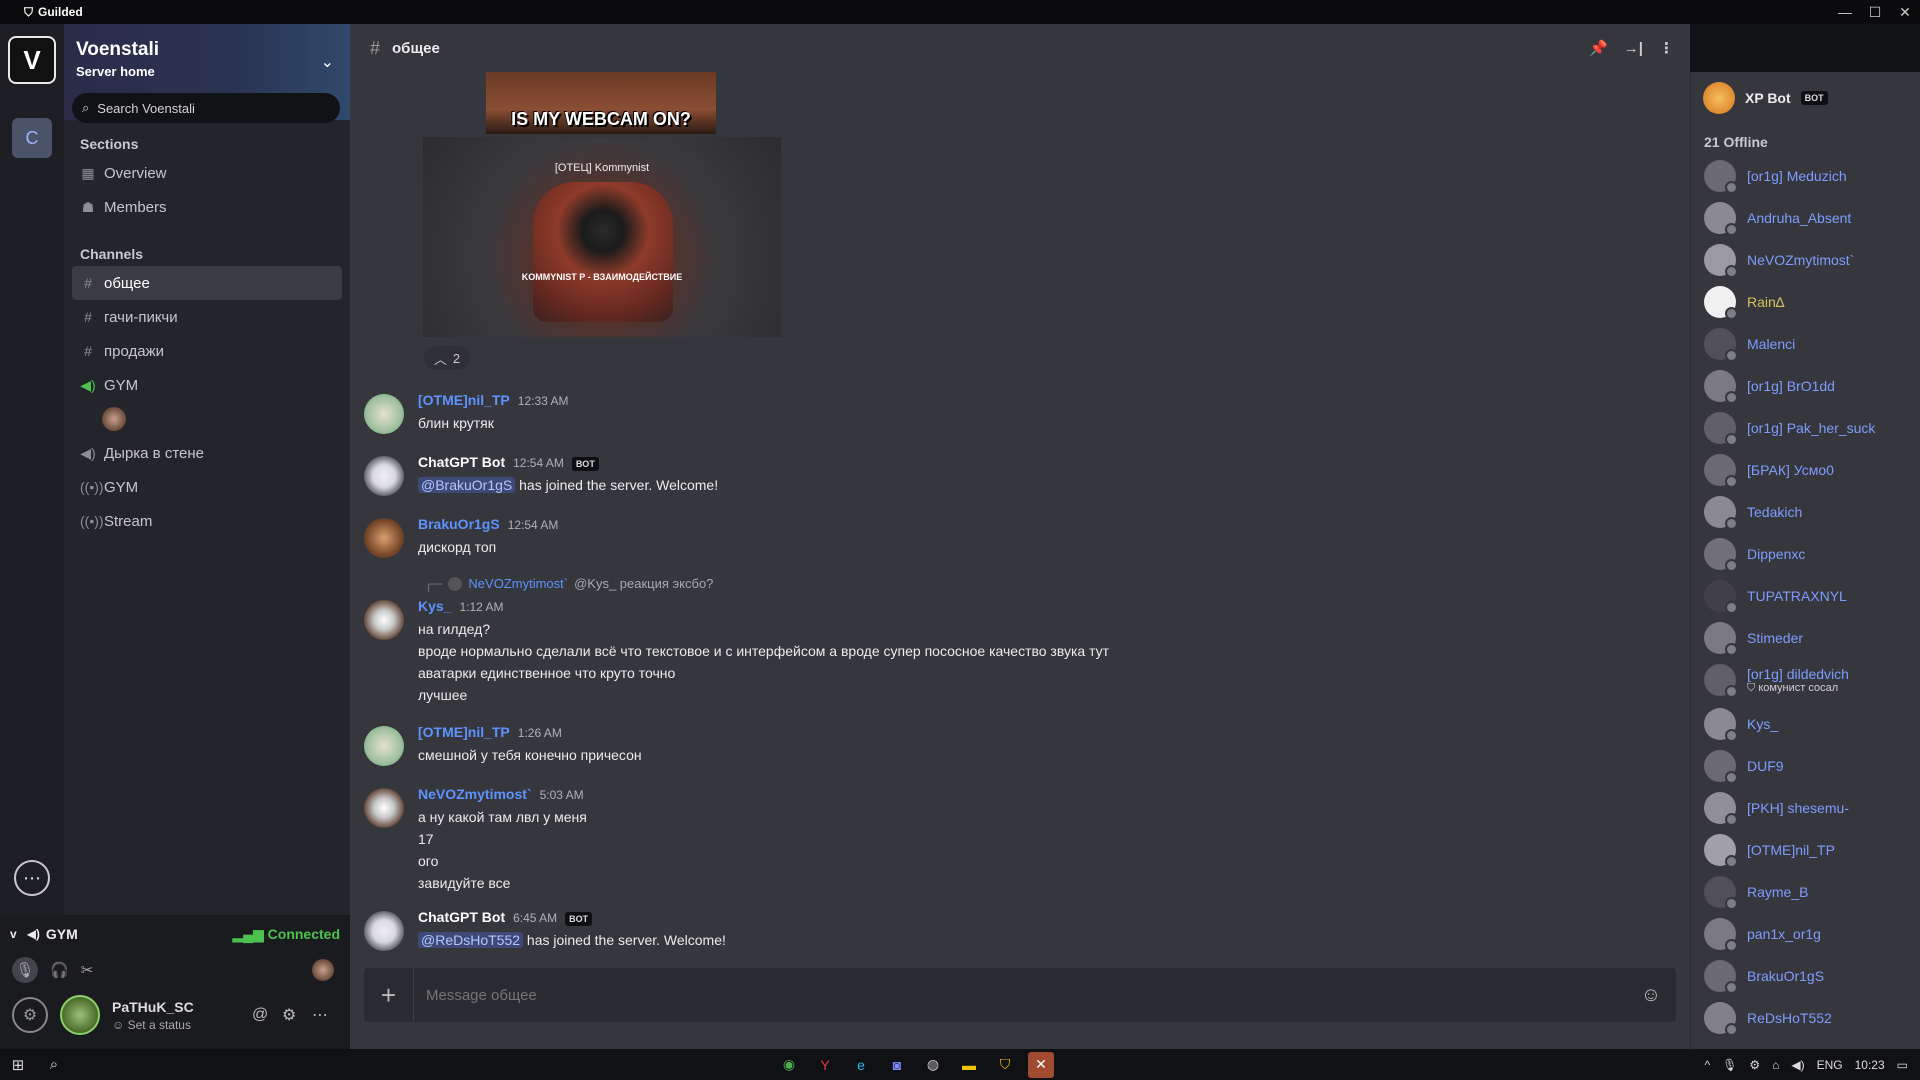  Describe the element at coordinates (389, 995) in the screenshot. I see `add-attachment-button: +` at that location.